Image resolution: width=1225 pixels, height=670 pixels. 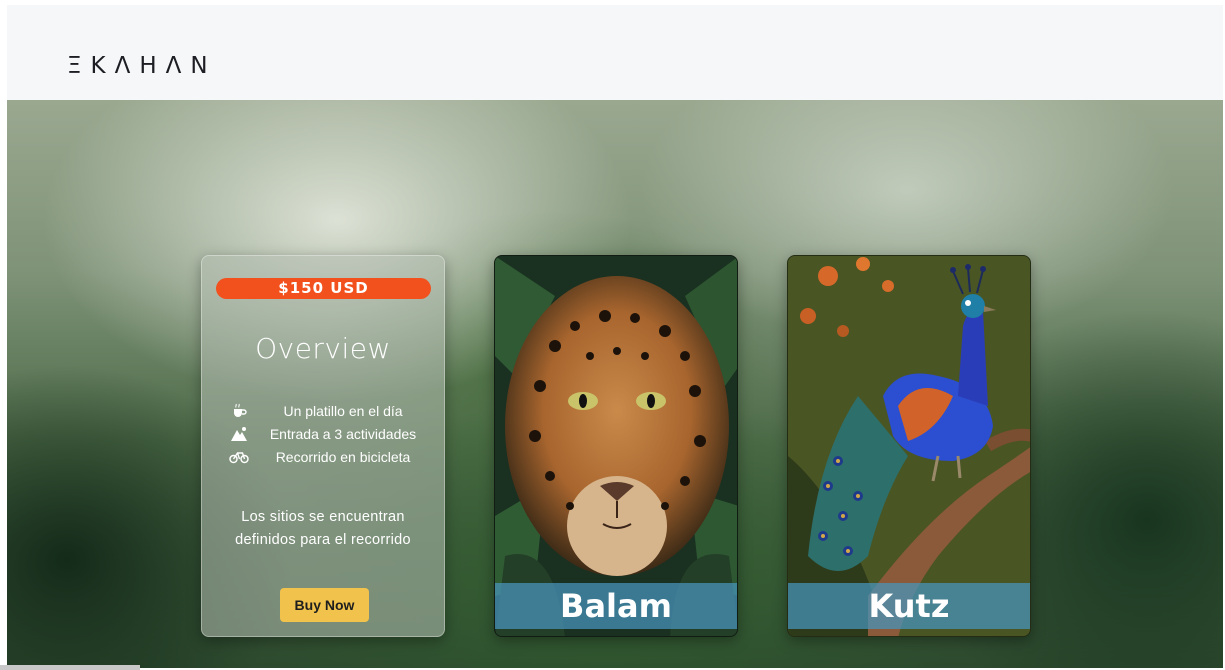 I want to click on card-name-band: Kutz, so click(x=909, y=606).